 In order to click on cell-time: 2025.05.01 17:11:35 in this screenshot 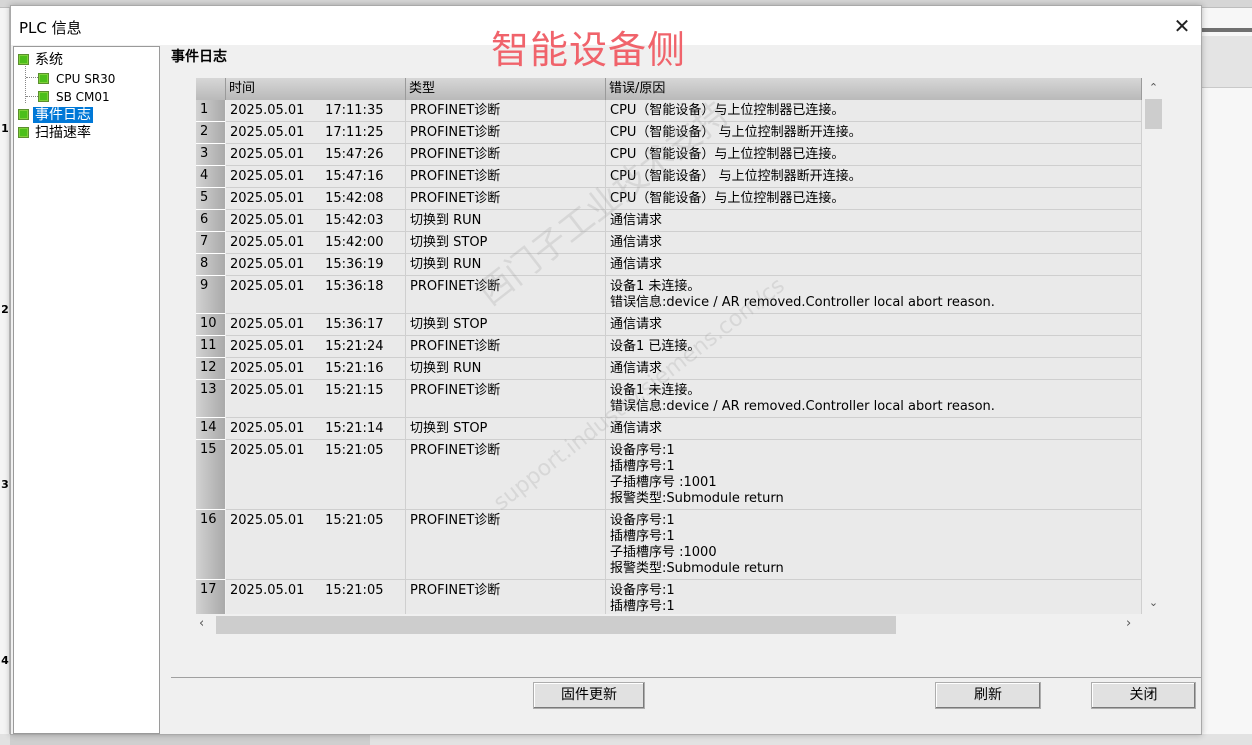, I will do `click(316, 111)`.